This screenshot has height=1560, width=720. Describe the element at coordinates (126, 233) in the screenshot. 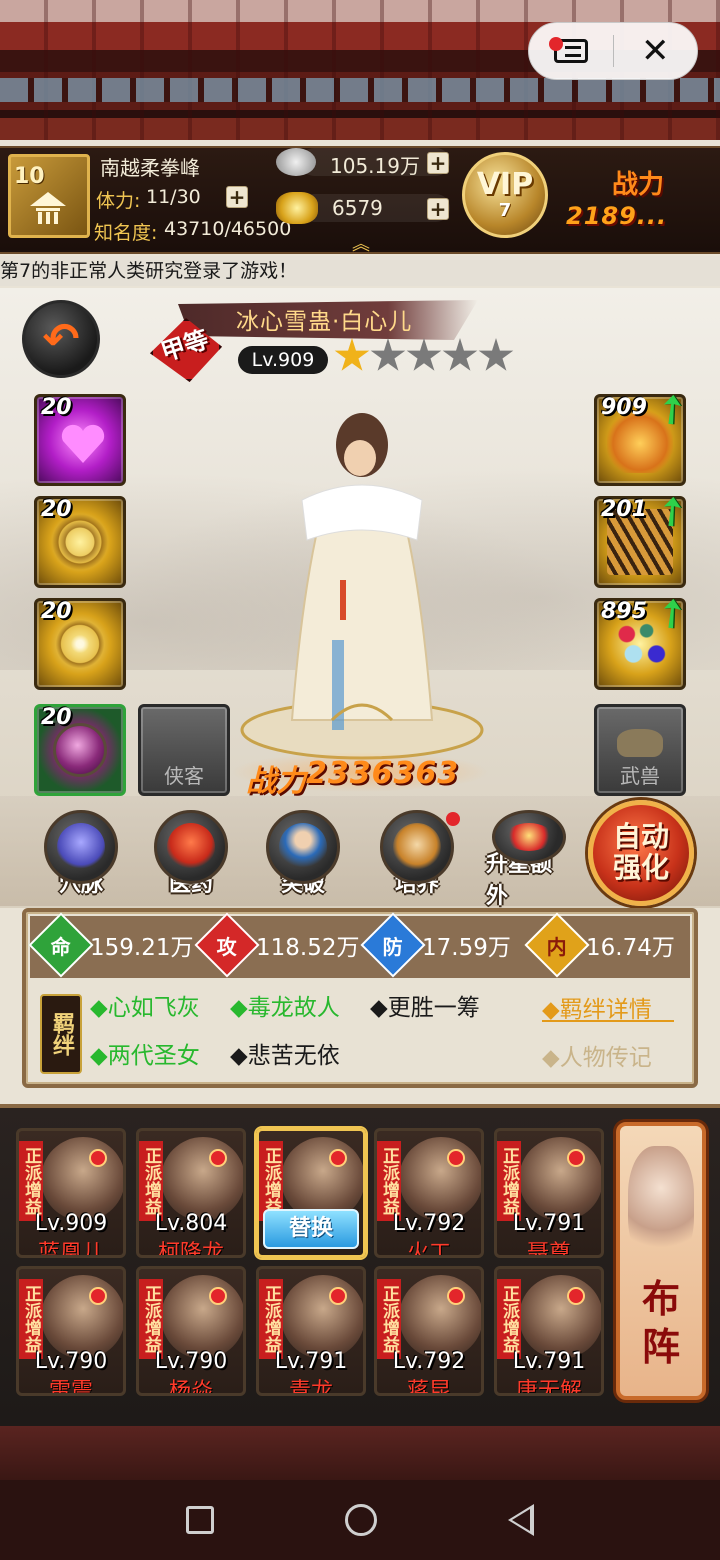

I see `fame-label: 知名度:` at that location.